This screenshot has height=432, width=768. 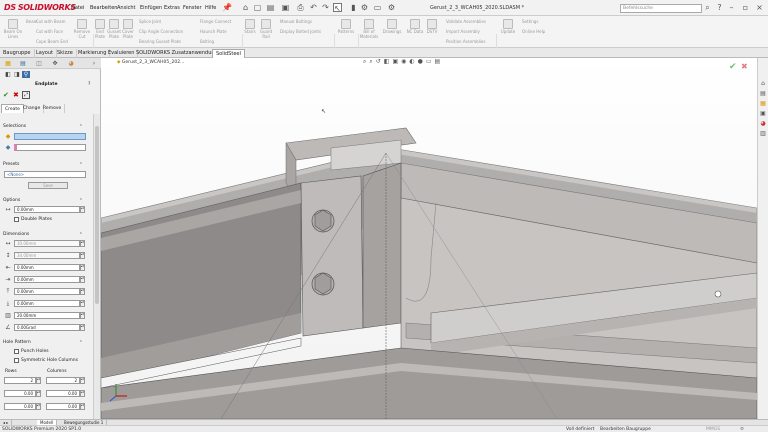 I want to click on view-orientation-icon: ▣, so click(x=396, y=61).